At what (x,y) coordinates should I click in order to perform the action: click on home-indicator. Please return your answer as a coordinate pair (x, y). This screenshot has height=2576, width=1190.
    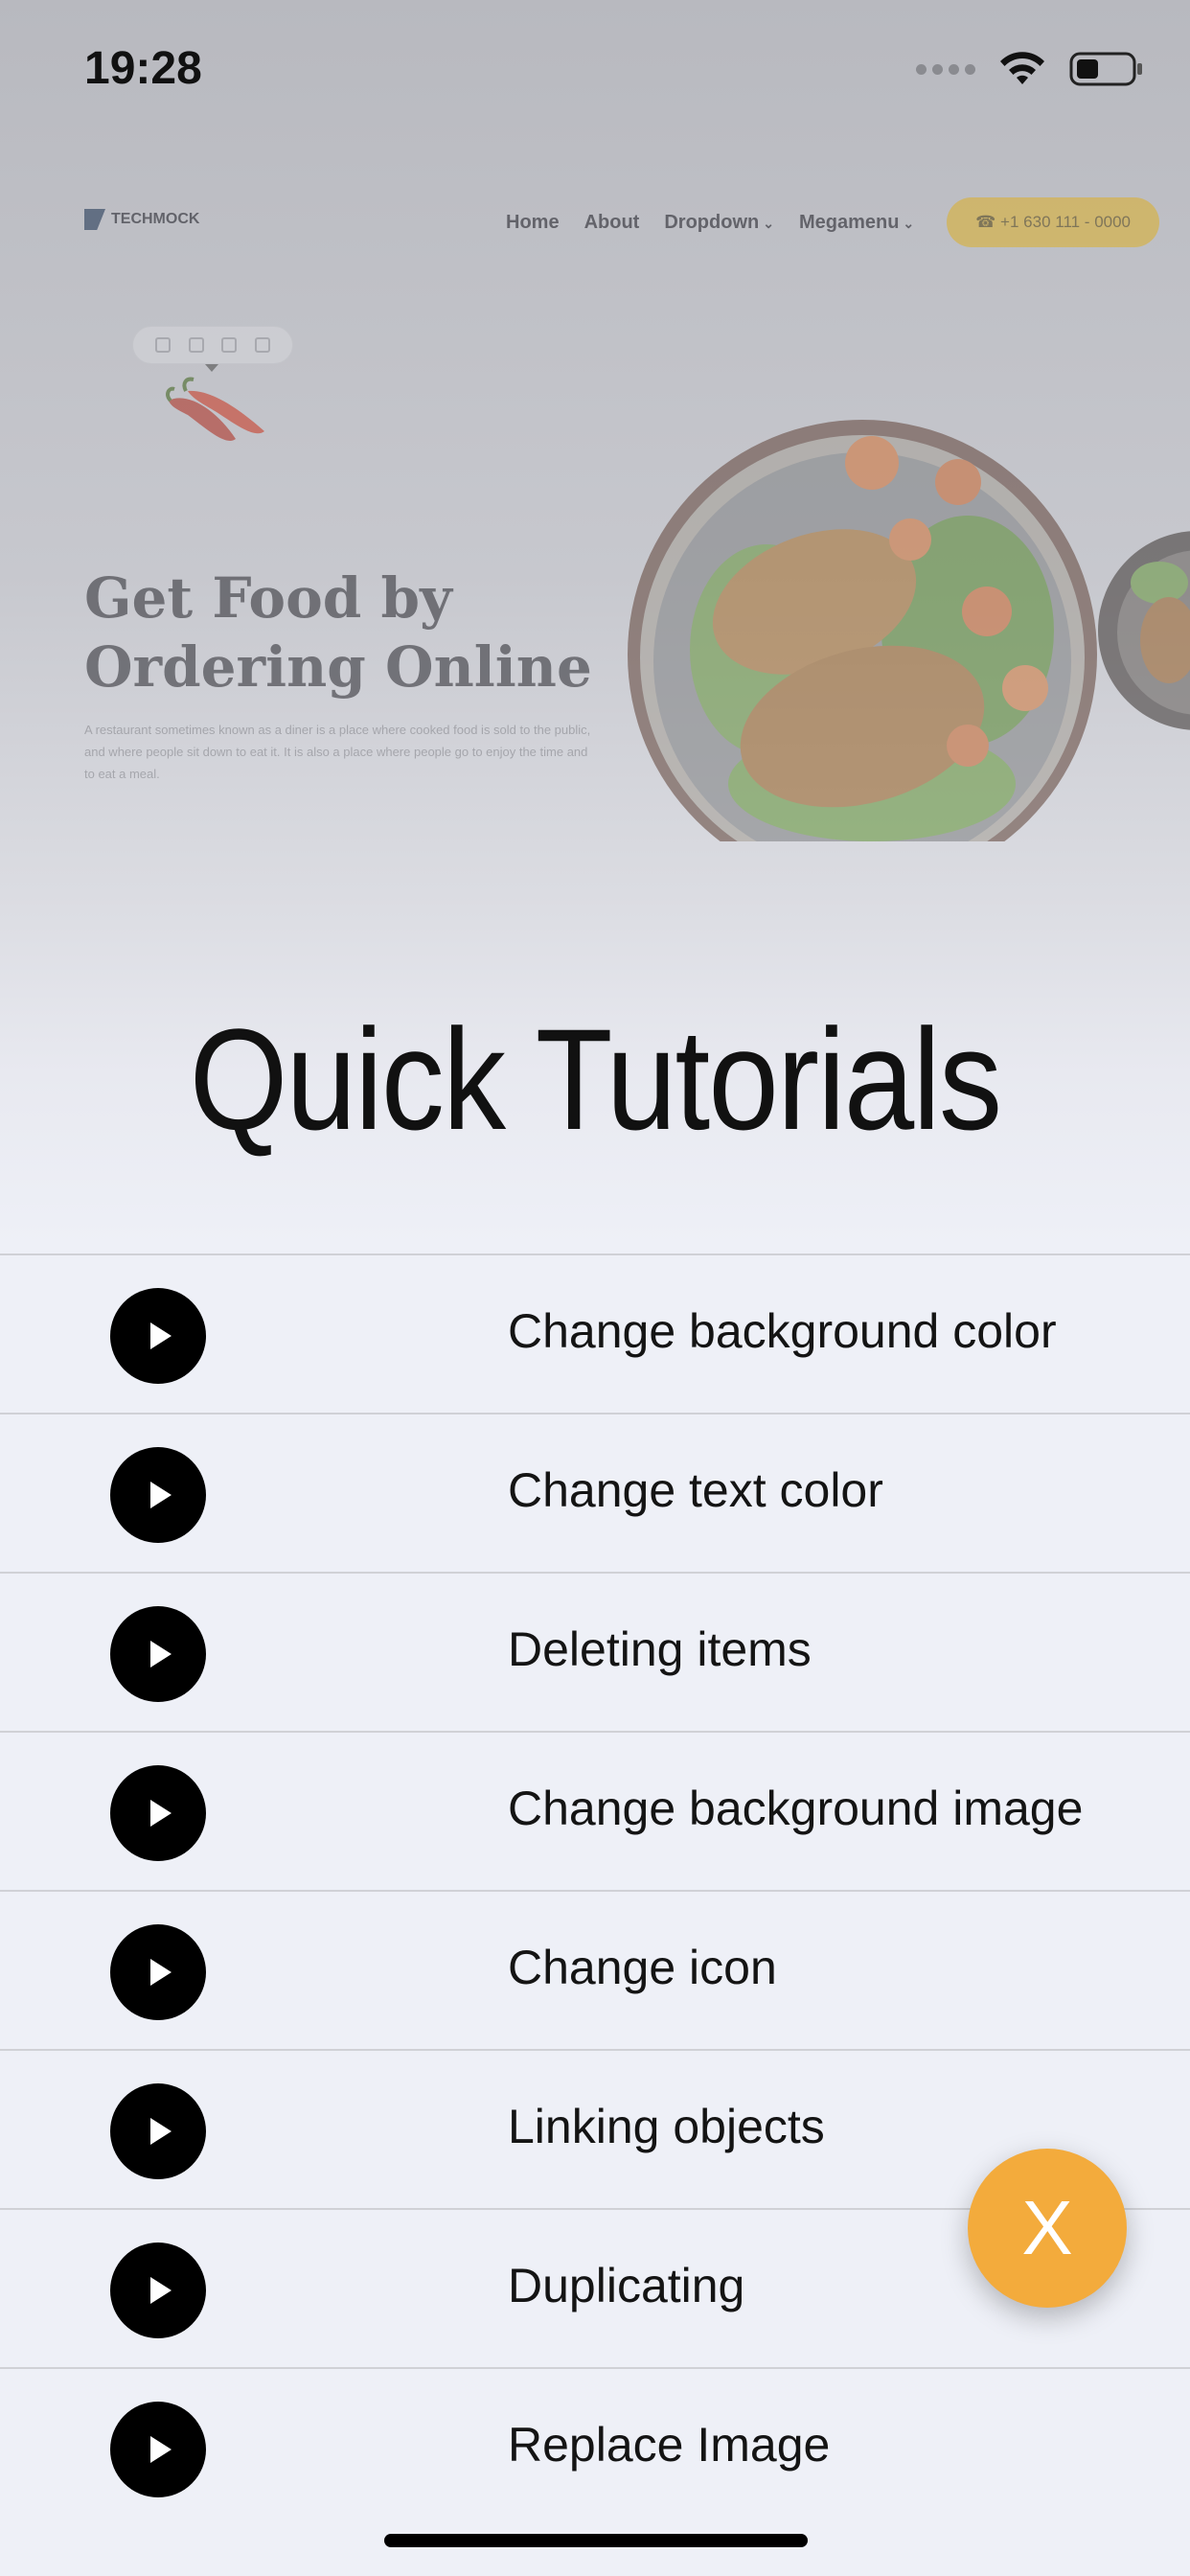
    Looking at the image, I should click on (596, 2540).